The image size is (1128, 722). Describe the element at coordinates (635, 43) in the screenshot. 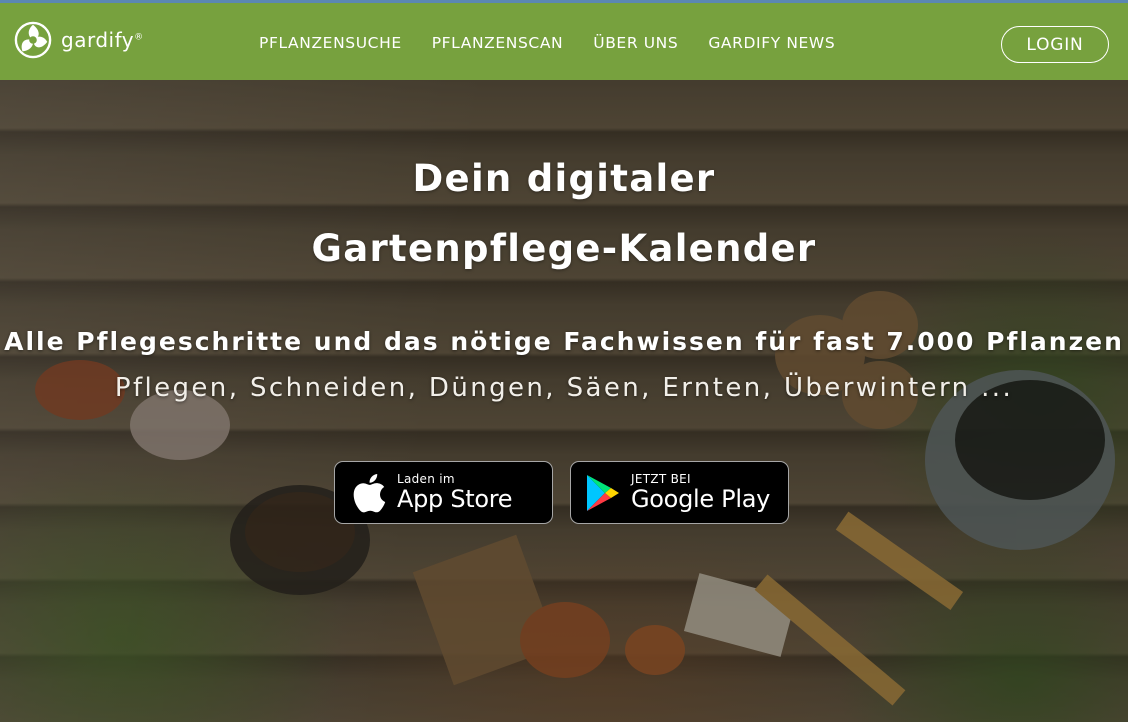

I see `nav-ueber-uns: ÜBER UNS` at that location.